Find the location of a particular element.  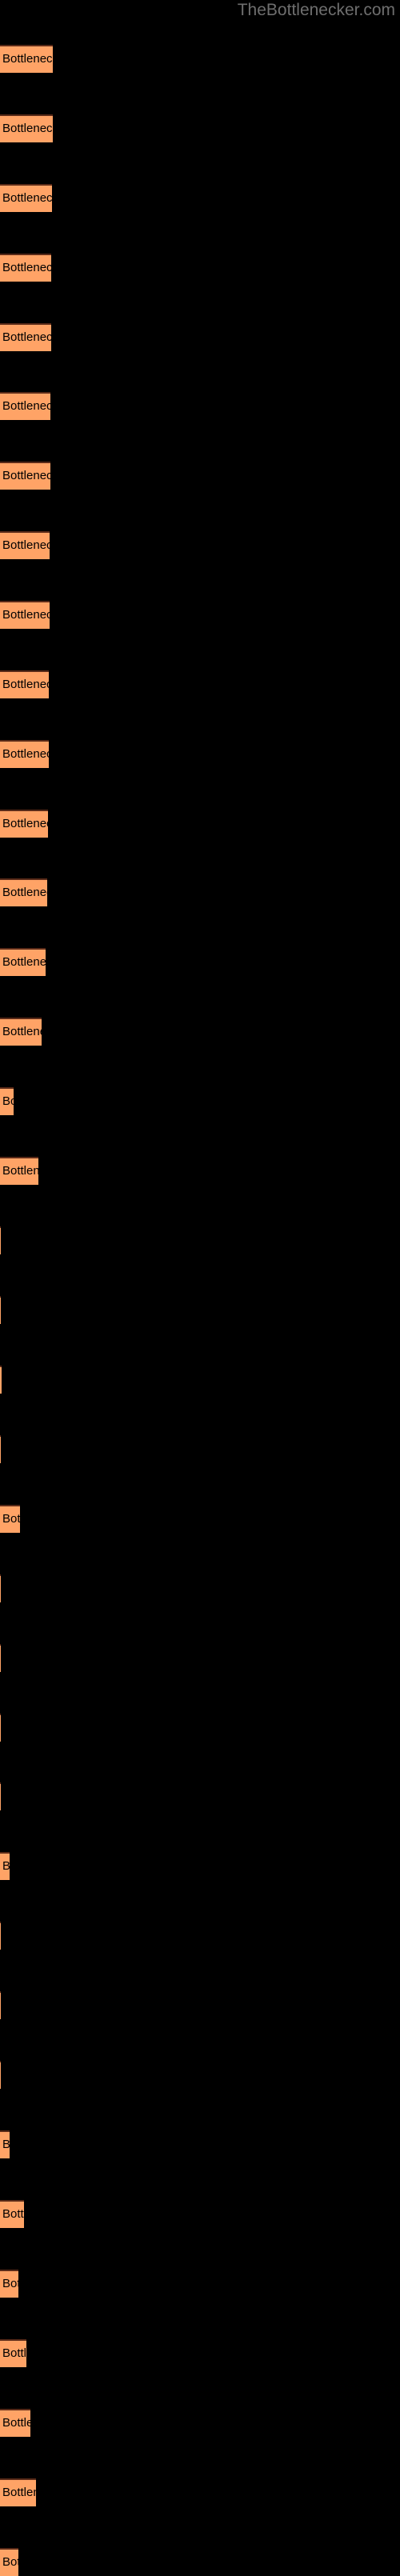

bar-clip: Bottleneck result 10 is located at coordinates (24, 684).